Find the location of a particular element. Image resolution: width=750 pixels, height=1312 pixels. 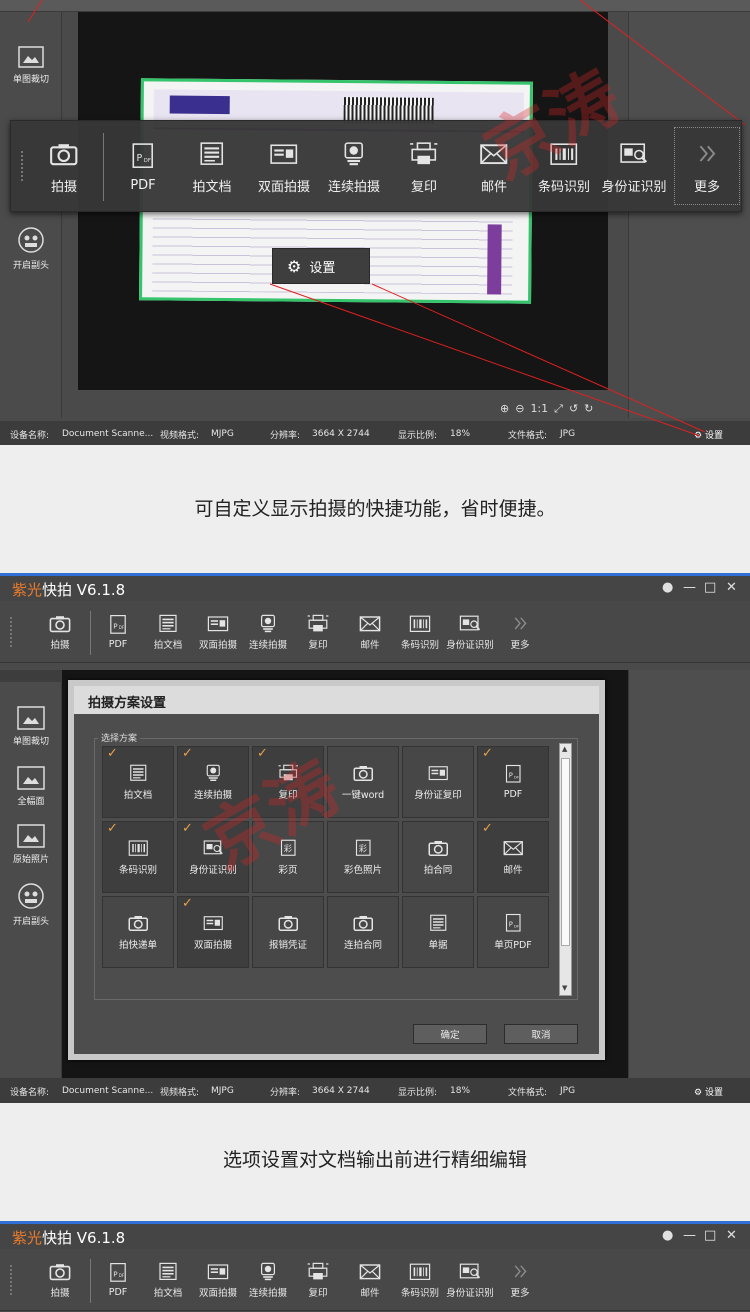

sidebar-item: 开启副头 is located at coordinates (31, 904).